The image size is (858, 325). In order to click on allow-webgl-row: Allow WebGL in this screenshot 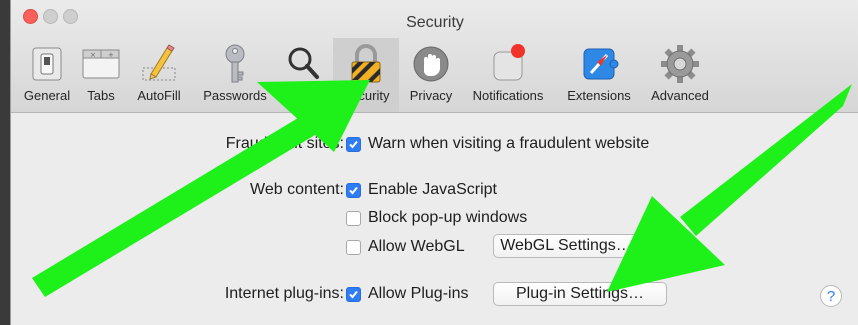, I will do `click(405, 247)`.